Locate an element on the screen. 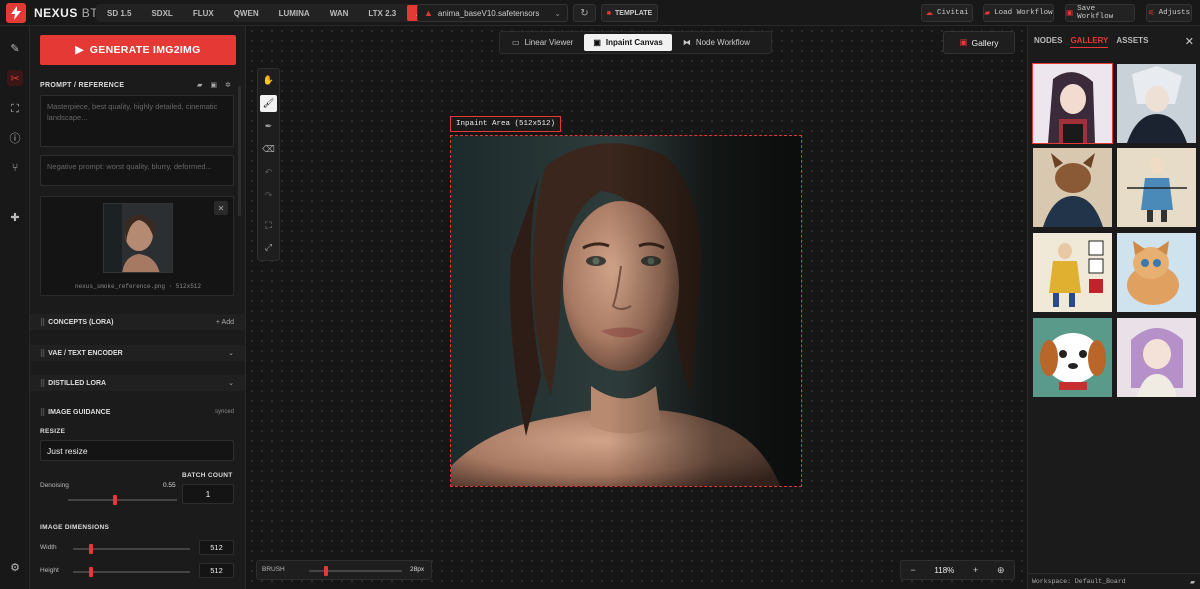  pen-icon: ✒ is located at coordinates (268, 126).